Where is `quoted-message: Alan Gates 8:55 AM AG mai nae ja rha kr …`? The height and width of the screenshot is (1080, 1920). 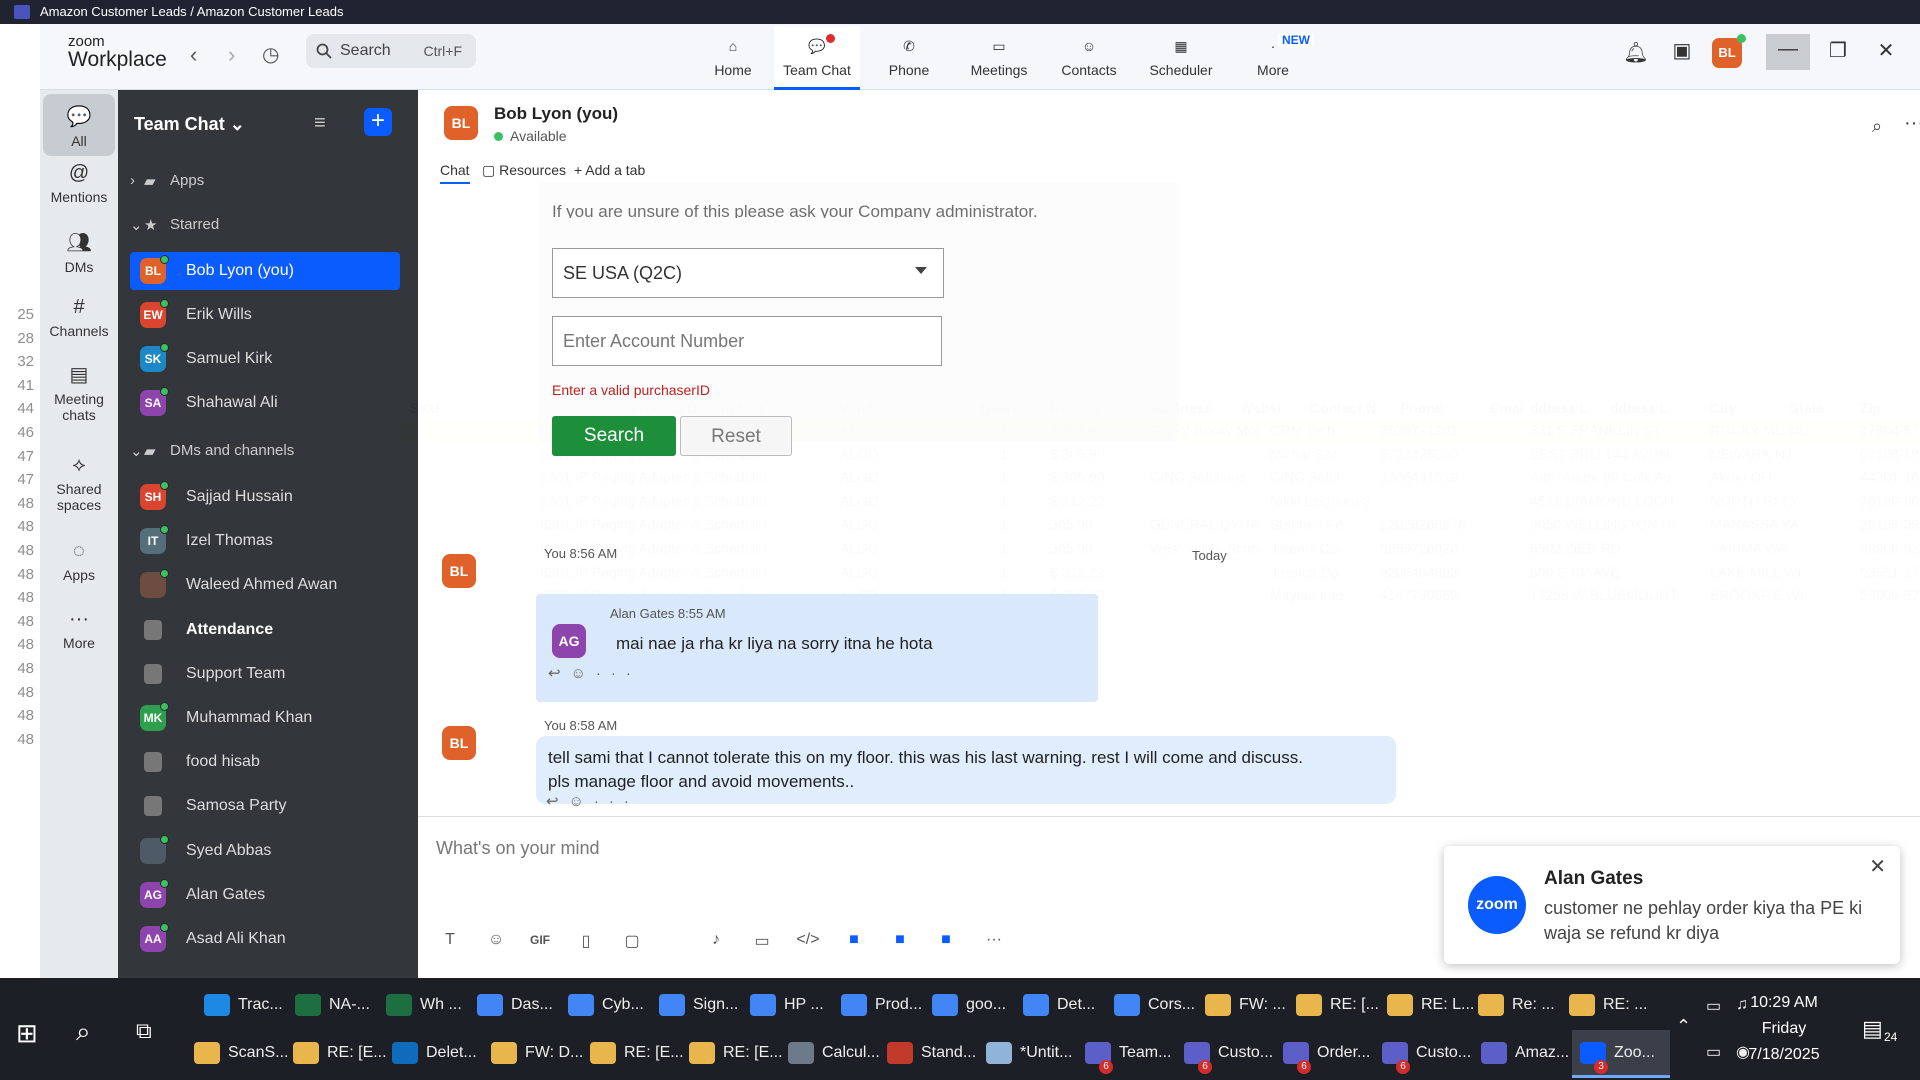
quoted-message: Alan Gates 8:55 AM AG mai nae ja rha kr … is located at coordinates (817, 648).